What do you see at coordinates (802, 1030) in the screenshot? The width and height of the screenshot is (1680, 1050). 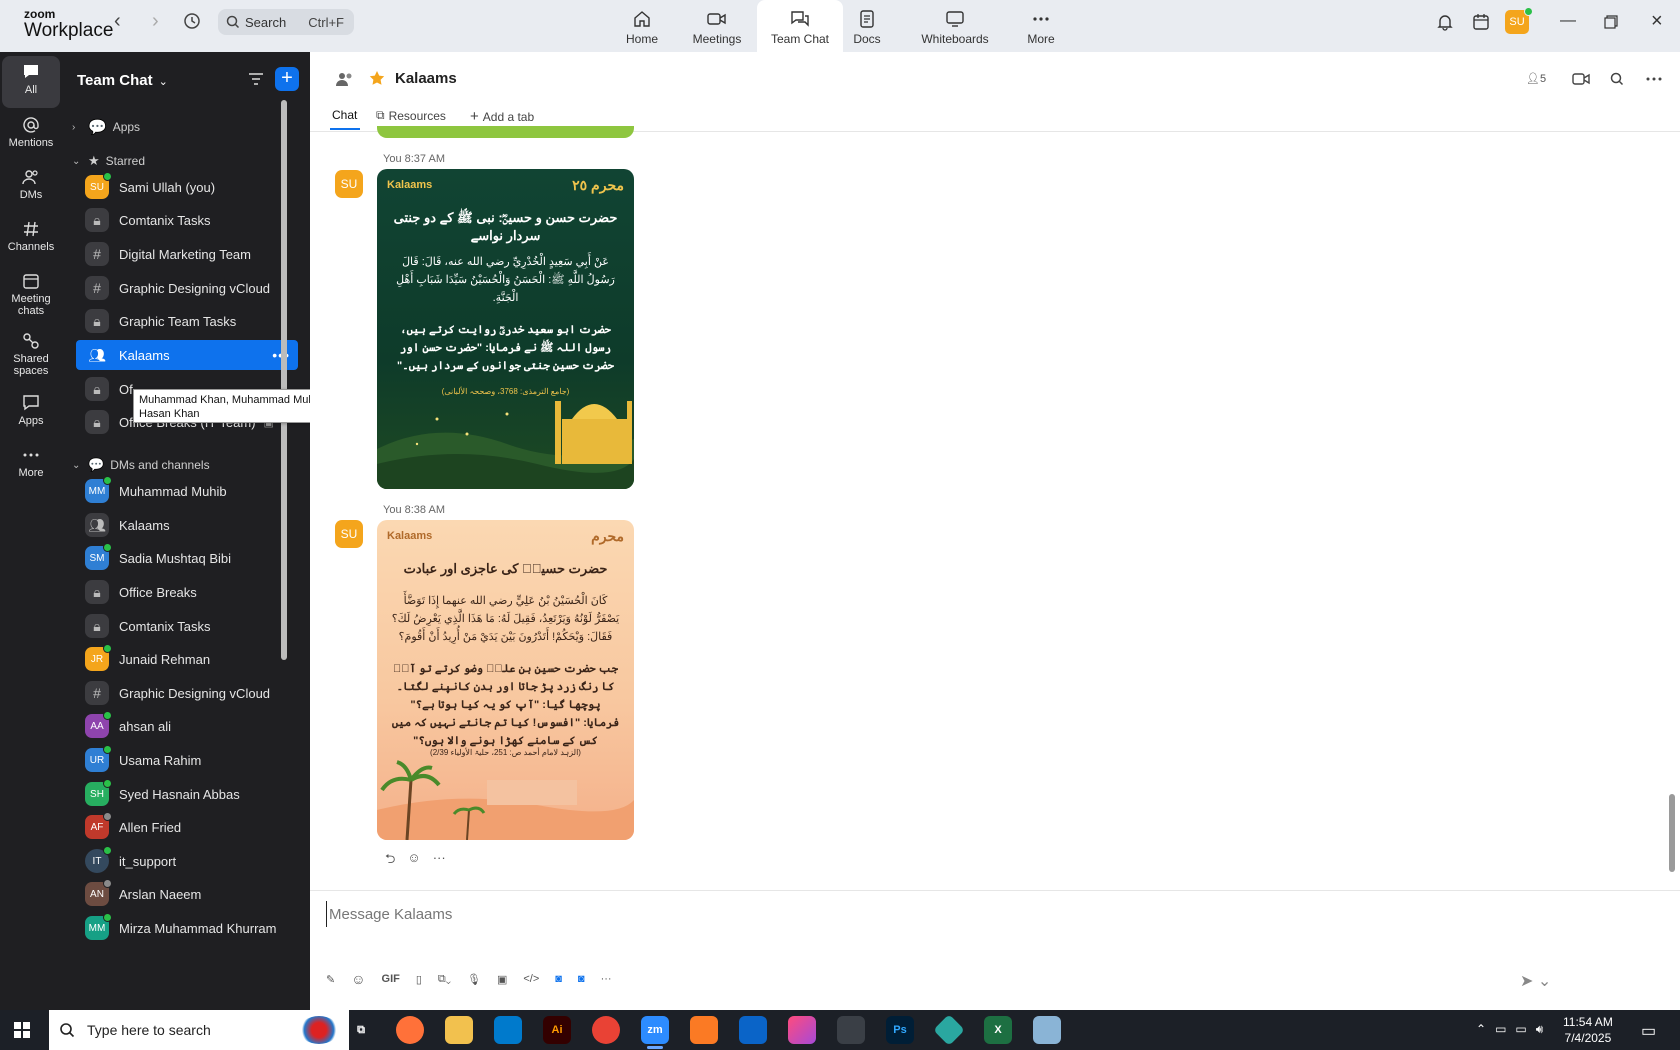 I see `creative-cloud-icon` at bounding box center [802, 1030].